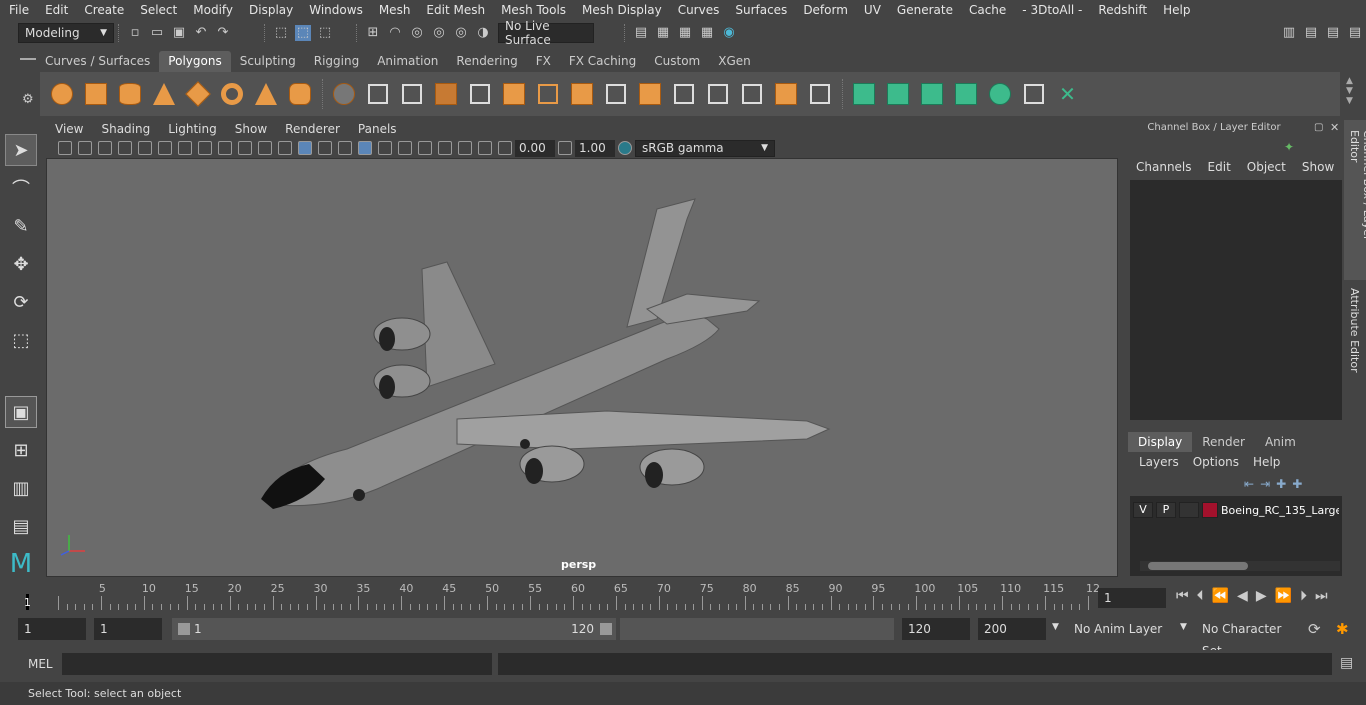 This screenshot has width=1366, height=705. Describe the element at coordinates (1033, 94) in the screenshot. I see `uv-checker-icon` at that location.